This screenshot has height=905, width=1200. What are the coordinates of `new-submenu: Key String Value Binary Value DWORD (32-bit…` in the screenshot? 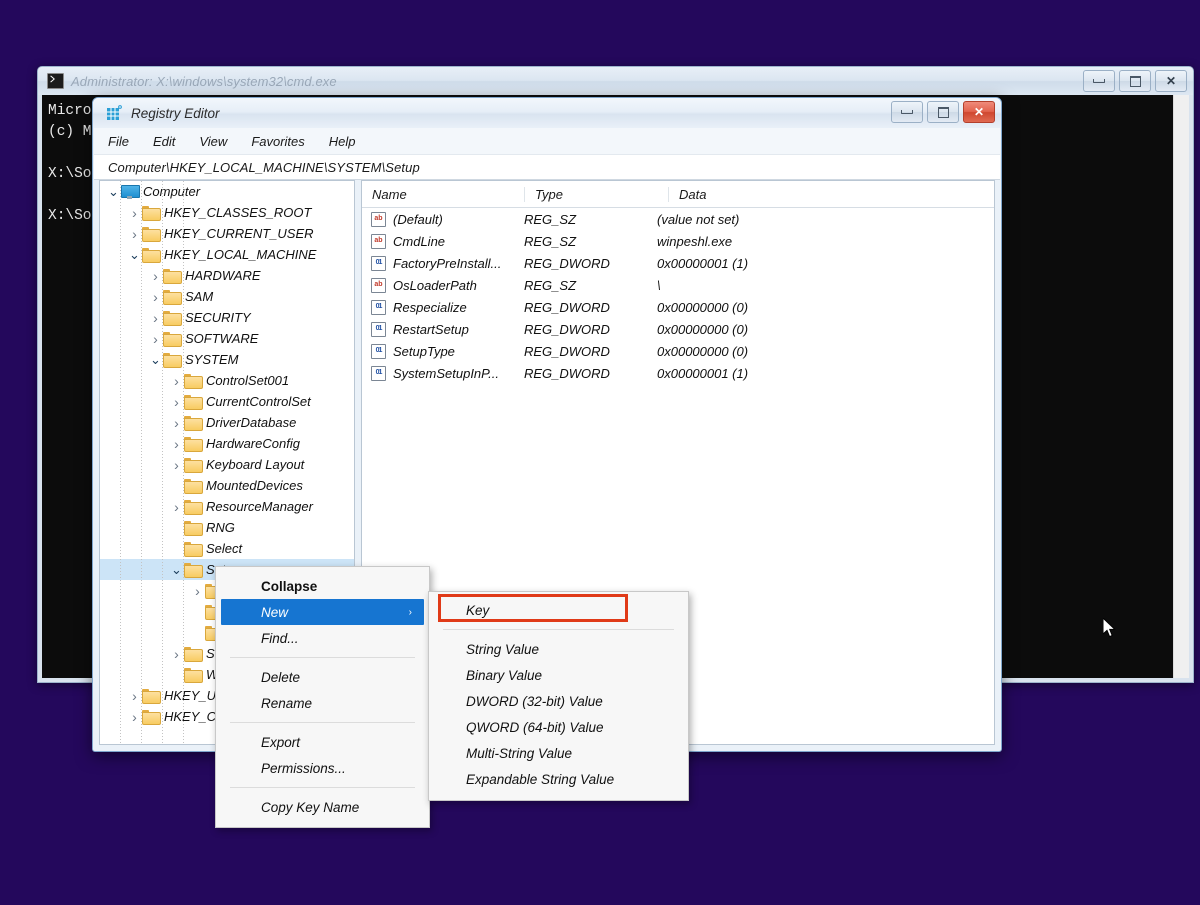 It's located at (558, 696).